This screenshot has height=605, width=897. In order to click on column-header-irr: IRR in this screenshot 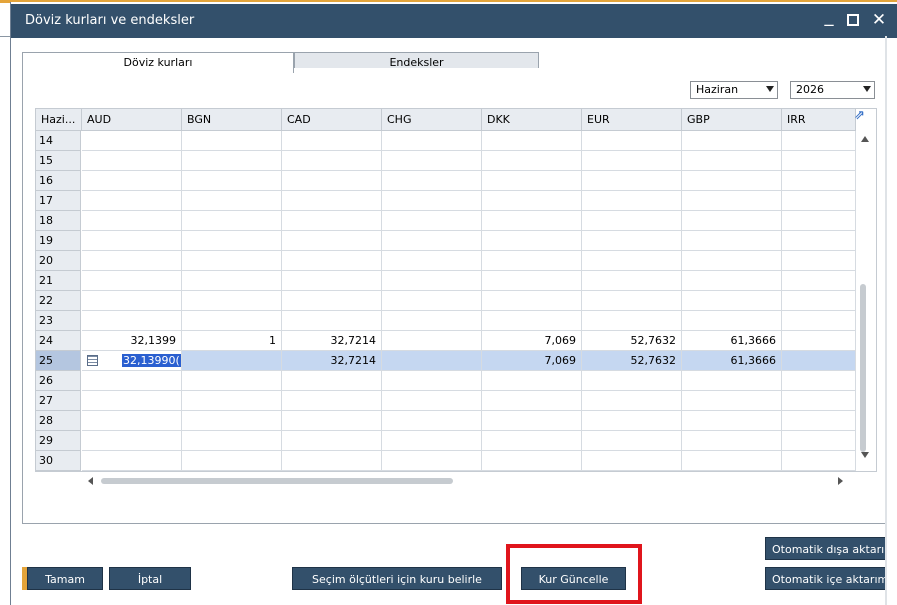, I will do `click(819, 120)`.